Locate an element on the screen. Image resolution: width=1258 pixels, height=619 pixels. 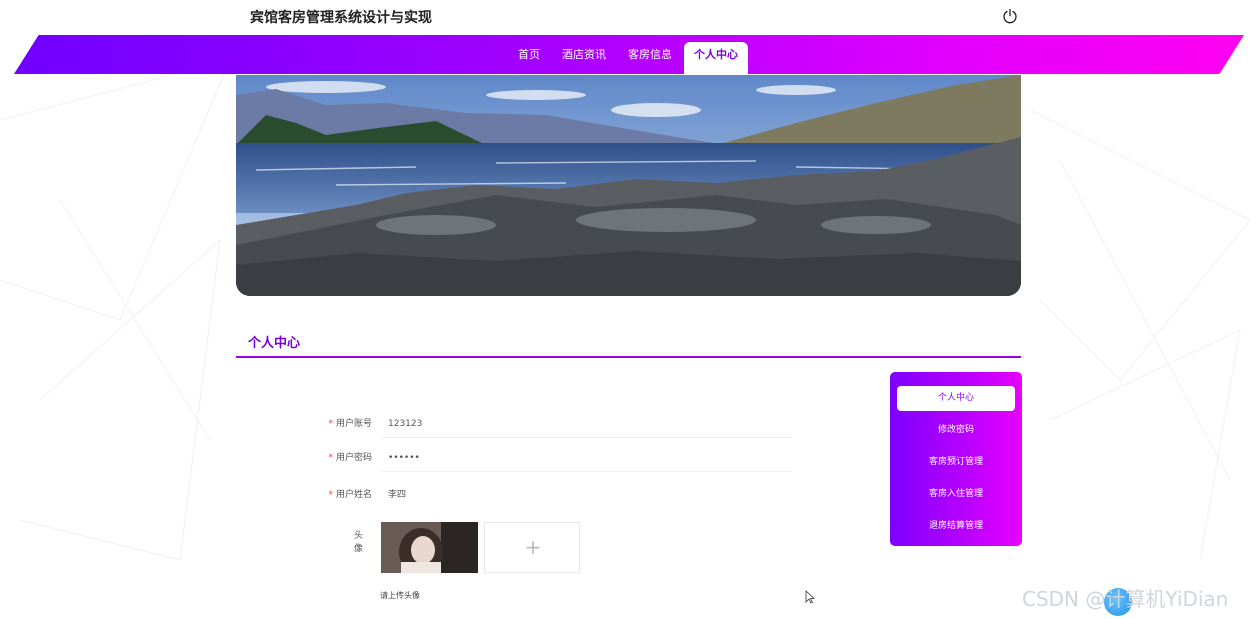
username-field: 123123 is located at coordinates (587, 422).